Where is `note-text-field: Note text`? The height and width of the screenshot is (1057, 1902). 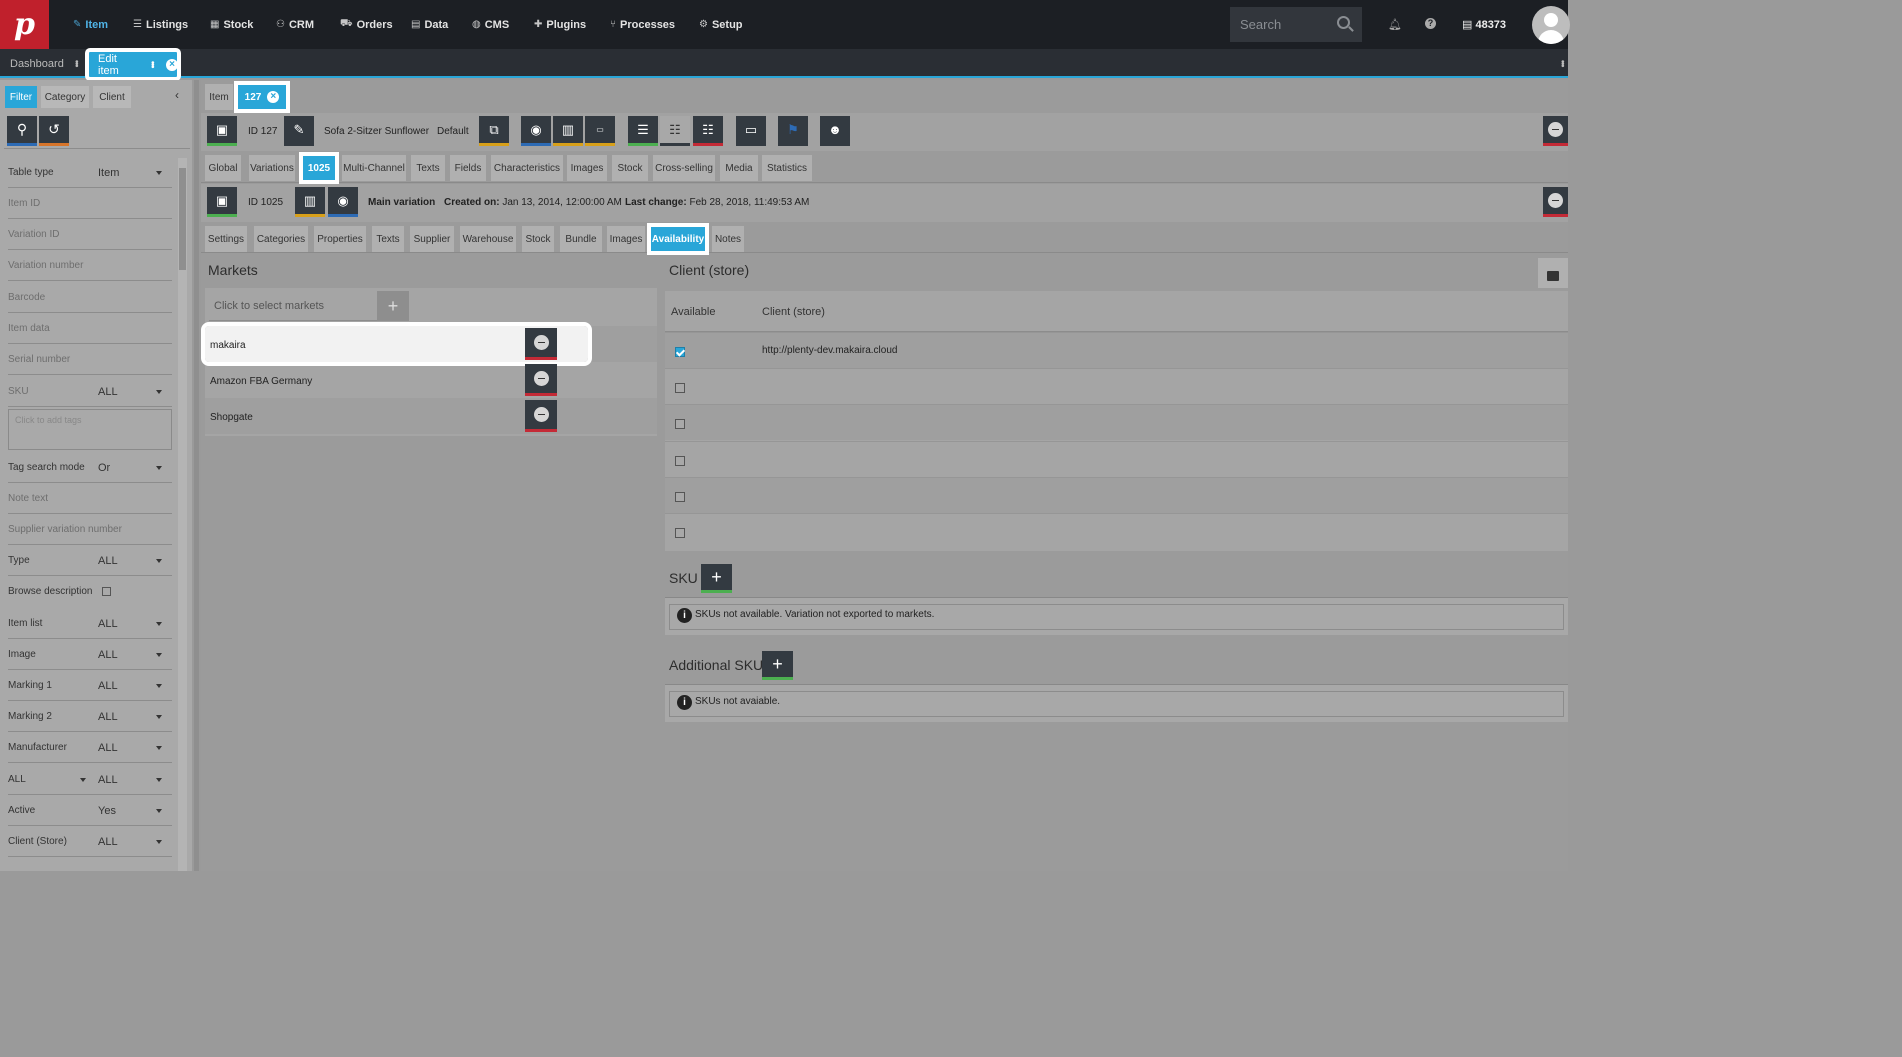 note-text-field: Note text is located at coordinates (90, 498).